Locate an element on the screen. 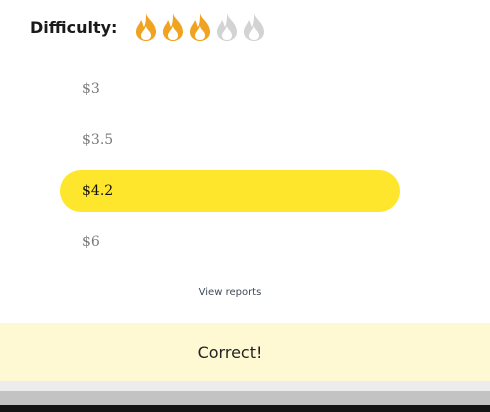 Image resolution: width=490 pixels, height=412 pixels. result-text: Correct! is located at coordinates (230, 352).